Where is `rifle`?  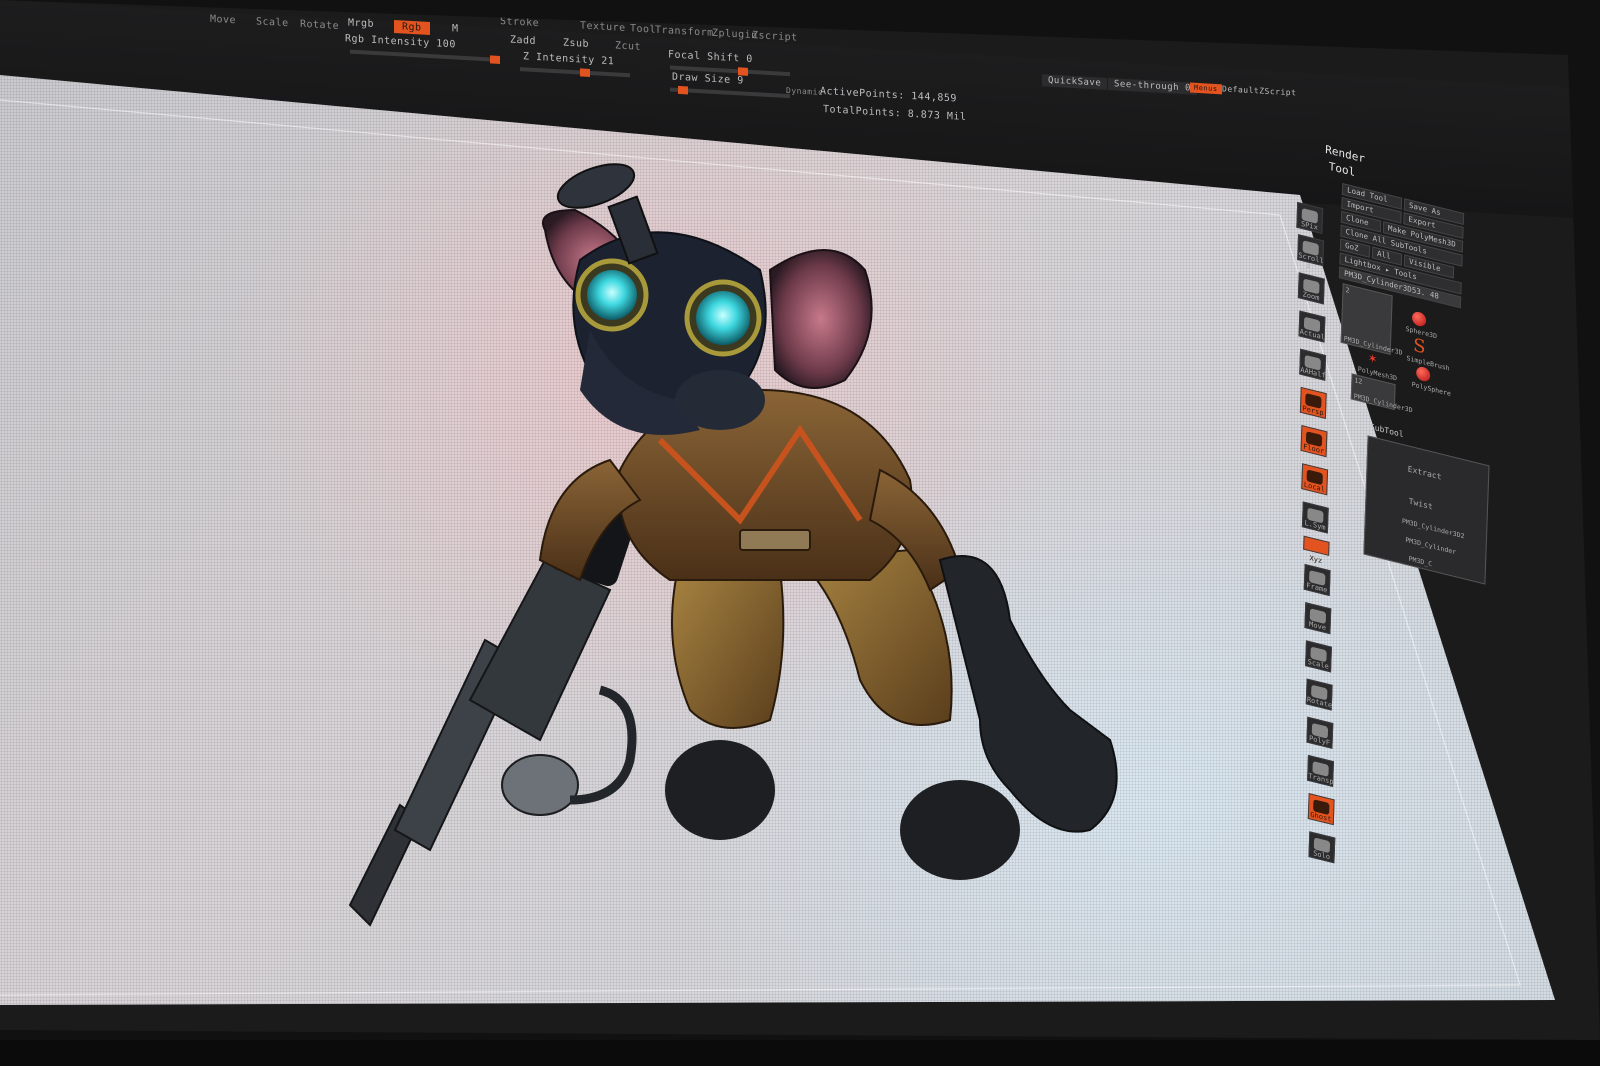
rifle is located at coordinates (494, 705).